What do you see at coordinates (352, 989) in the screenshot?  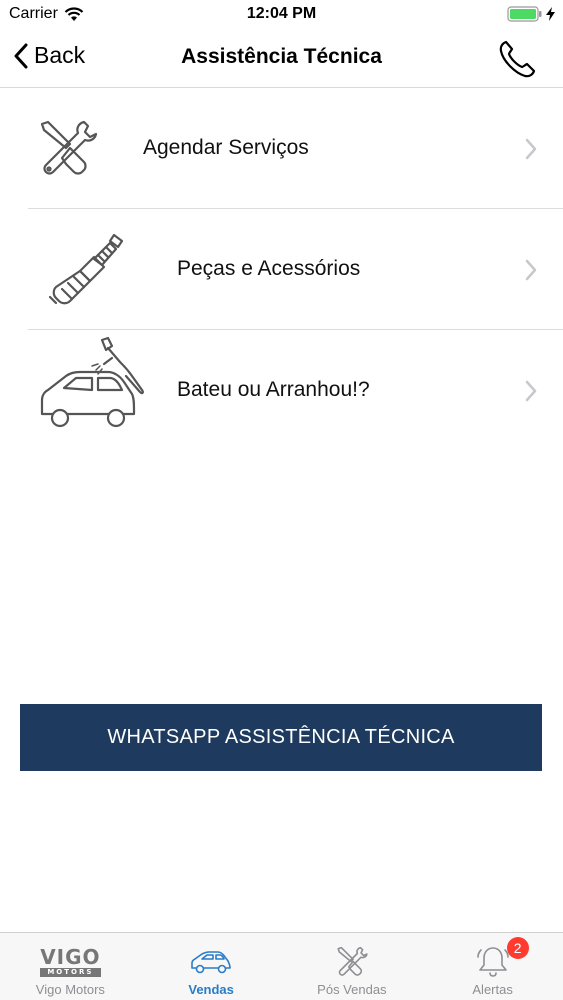 I see `tab-label: Pós Vendas` at bounding box center [352, 989].